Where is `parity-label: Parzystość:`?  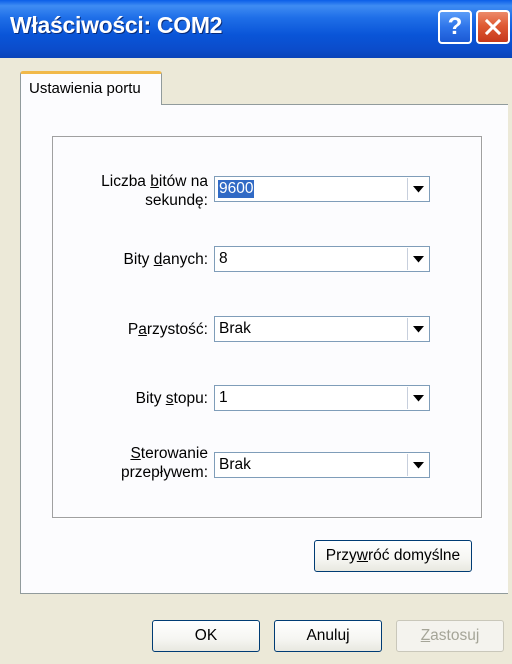 parity-label: Parzystość: is located at coordinates (167, 329).